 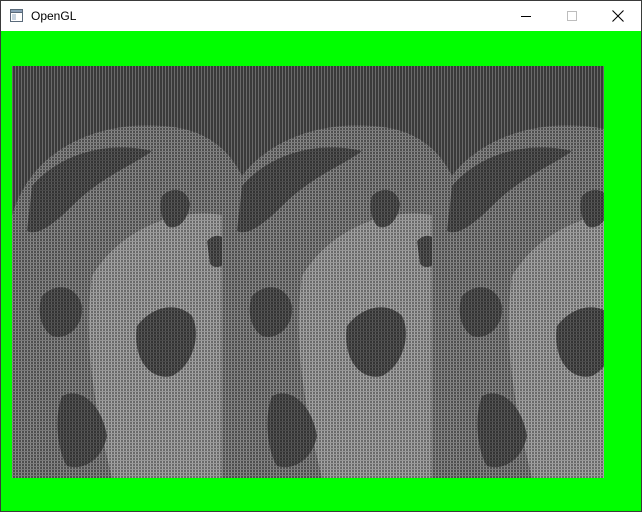 I want to click on close-button, so click(x=618, y=16).